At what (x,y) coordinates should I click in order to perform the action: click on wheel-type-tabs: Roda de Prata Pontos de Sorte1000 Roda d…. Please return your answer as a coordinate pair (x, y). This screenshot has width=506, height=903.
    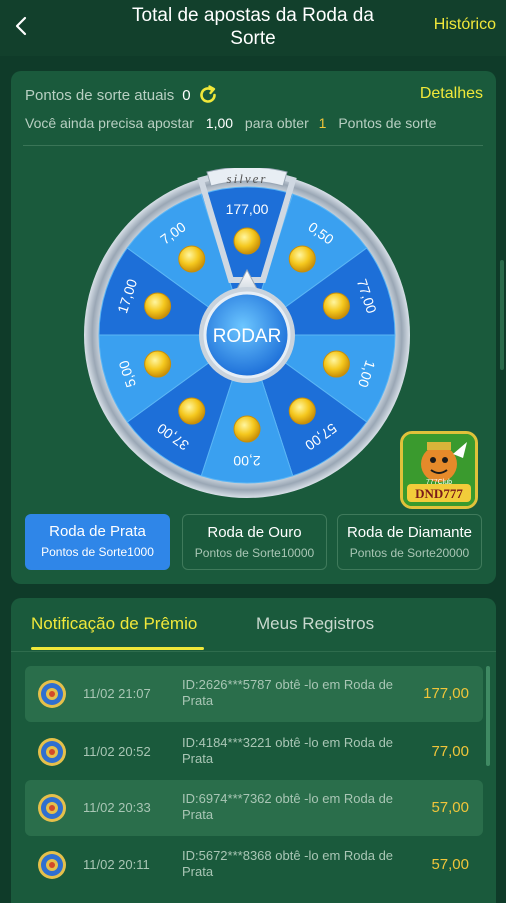
    Looking at the image, I should click on (254, 542).